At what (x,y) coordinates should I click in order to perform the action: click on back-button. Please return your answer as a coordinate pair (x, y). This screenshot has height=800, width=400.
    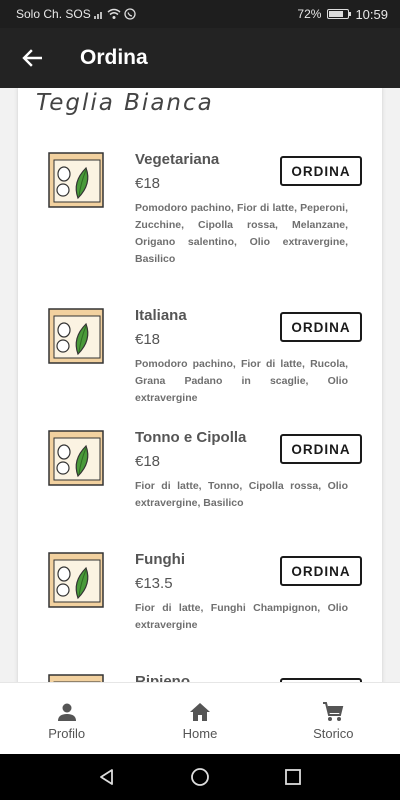
    Looking at the image, I should click on (32, 58).